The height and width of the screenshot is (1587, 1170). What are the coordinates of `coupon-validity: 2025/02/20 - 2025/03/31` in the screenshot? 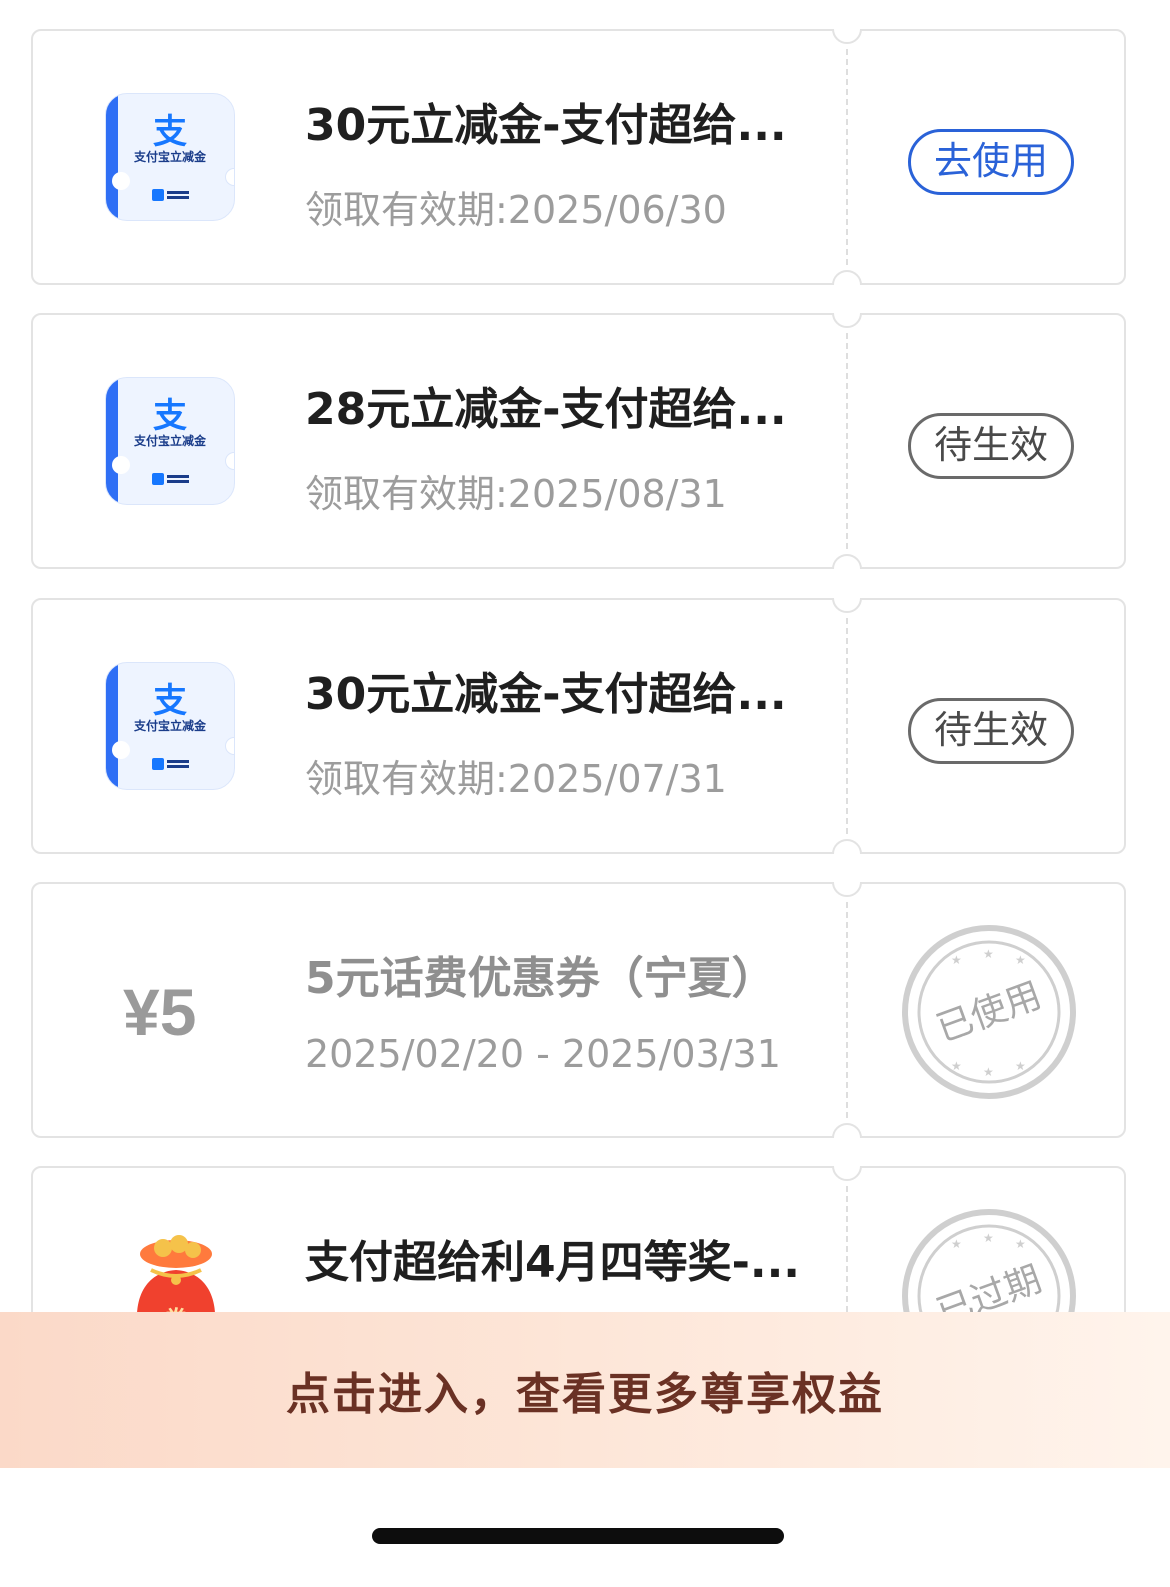 It's located at (543, 1054).